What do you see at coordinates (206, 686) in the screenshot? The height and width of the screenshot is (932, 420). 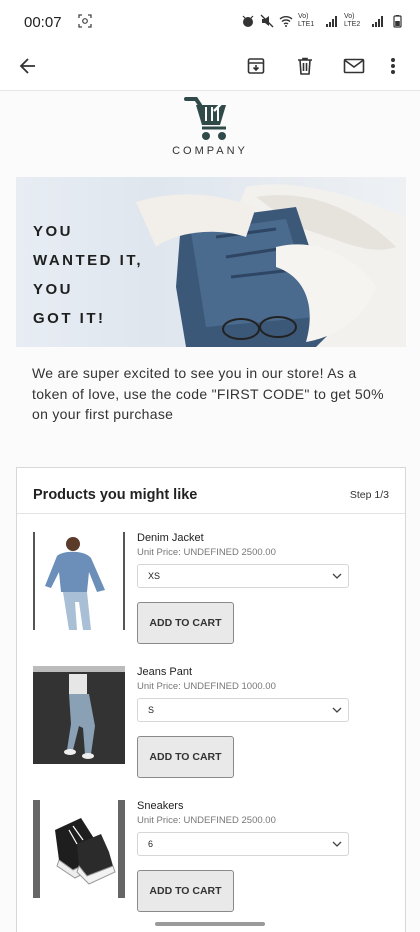 I see `product-price: Unit Price: UNDEFINED 1000.00` at bounding box center [206, 686].